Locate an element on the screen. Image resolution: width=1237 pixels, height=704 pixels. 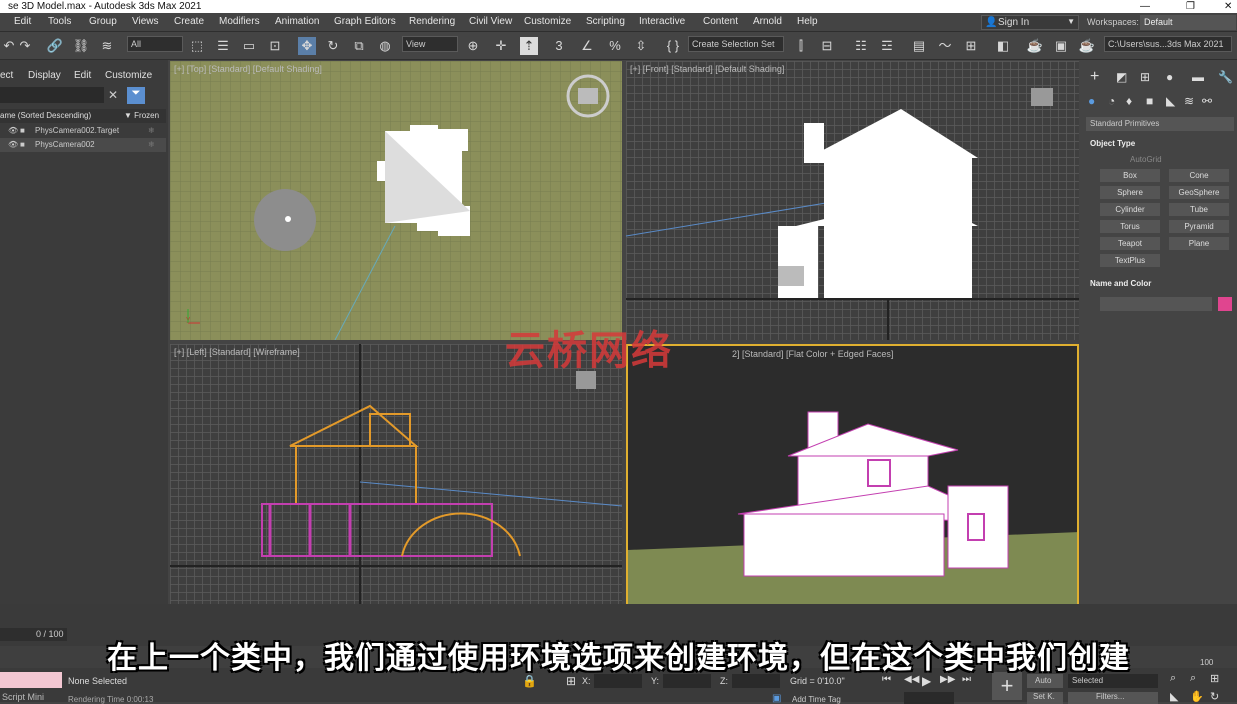
autogrid-checkbox: AutoGrid is located at coordinates (1146, 159).